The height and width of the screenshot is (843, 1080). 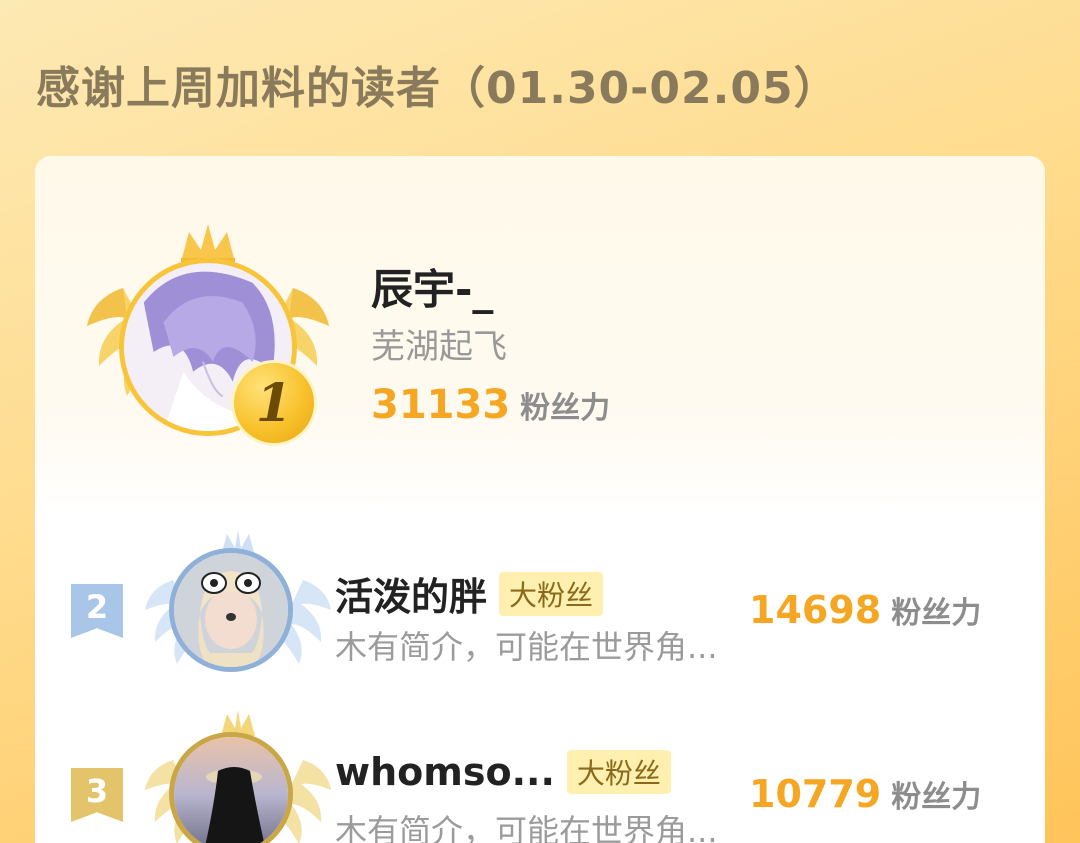 I want to click on reader-name: 活泼的胖, so click(x=411, y=593).